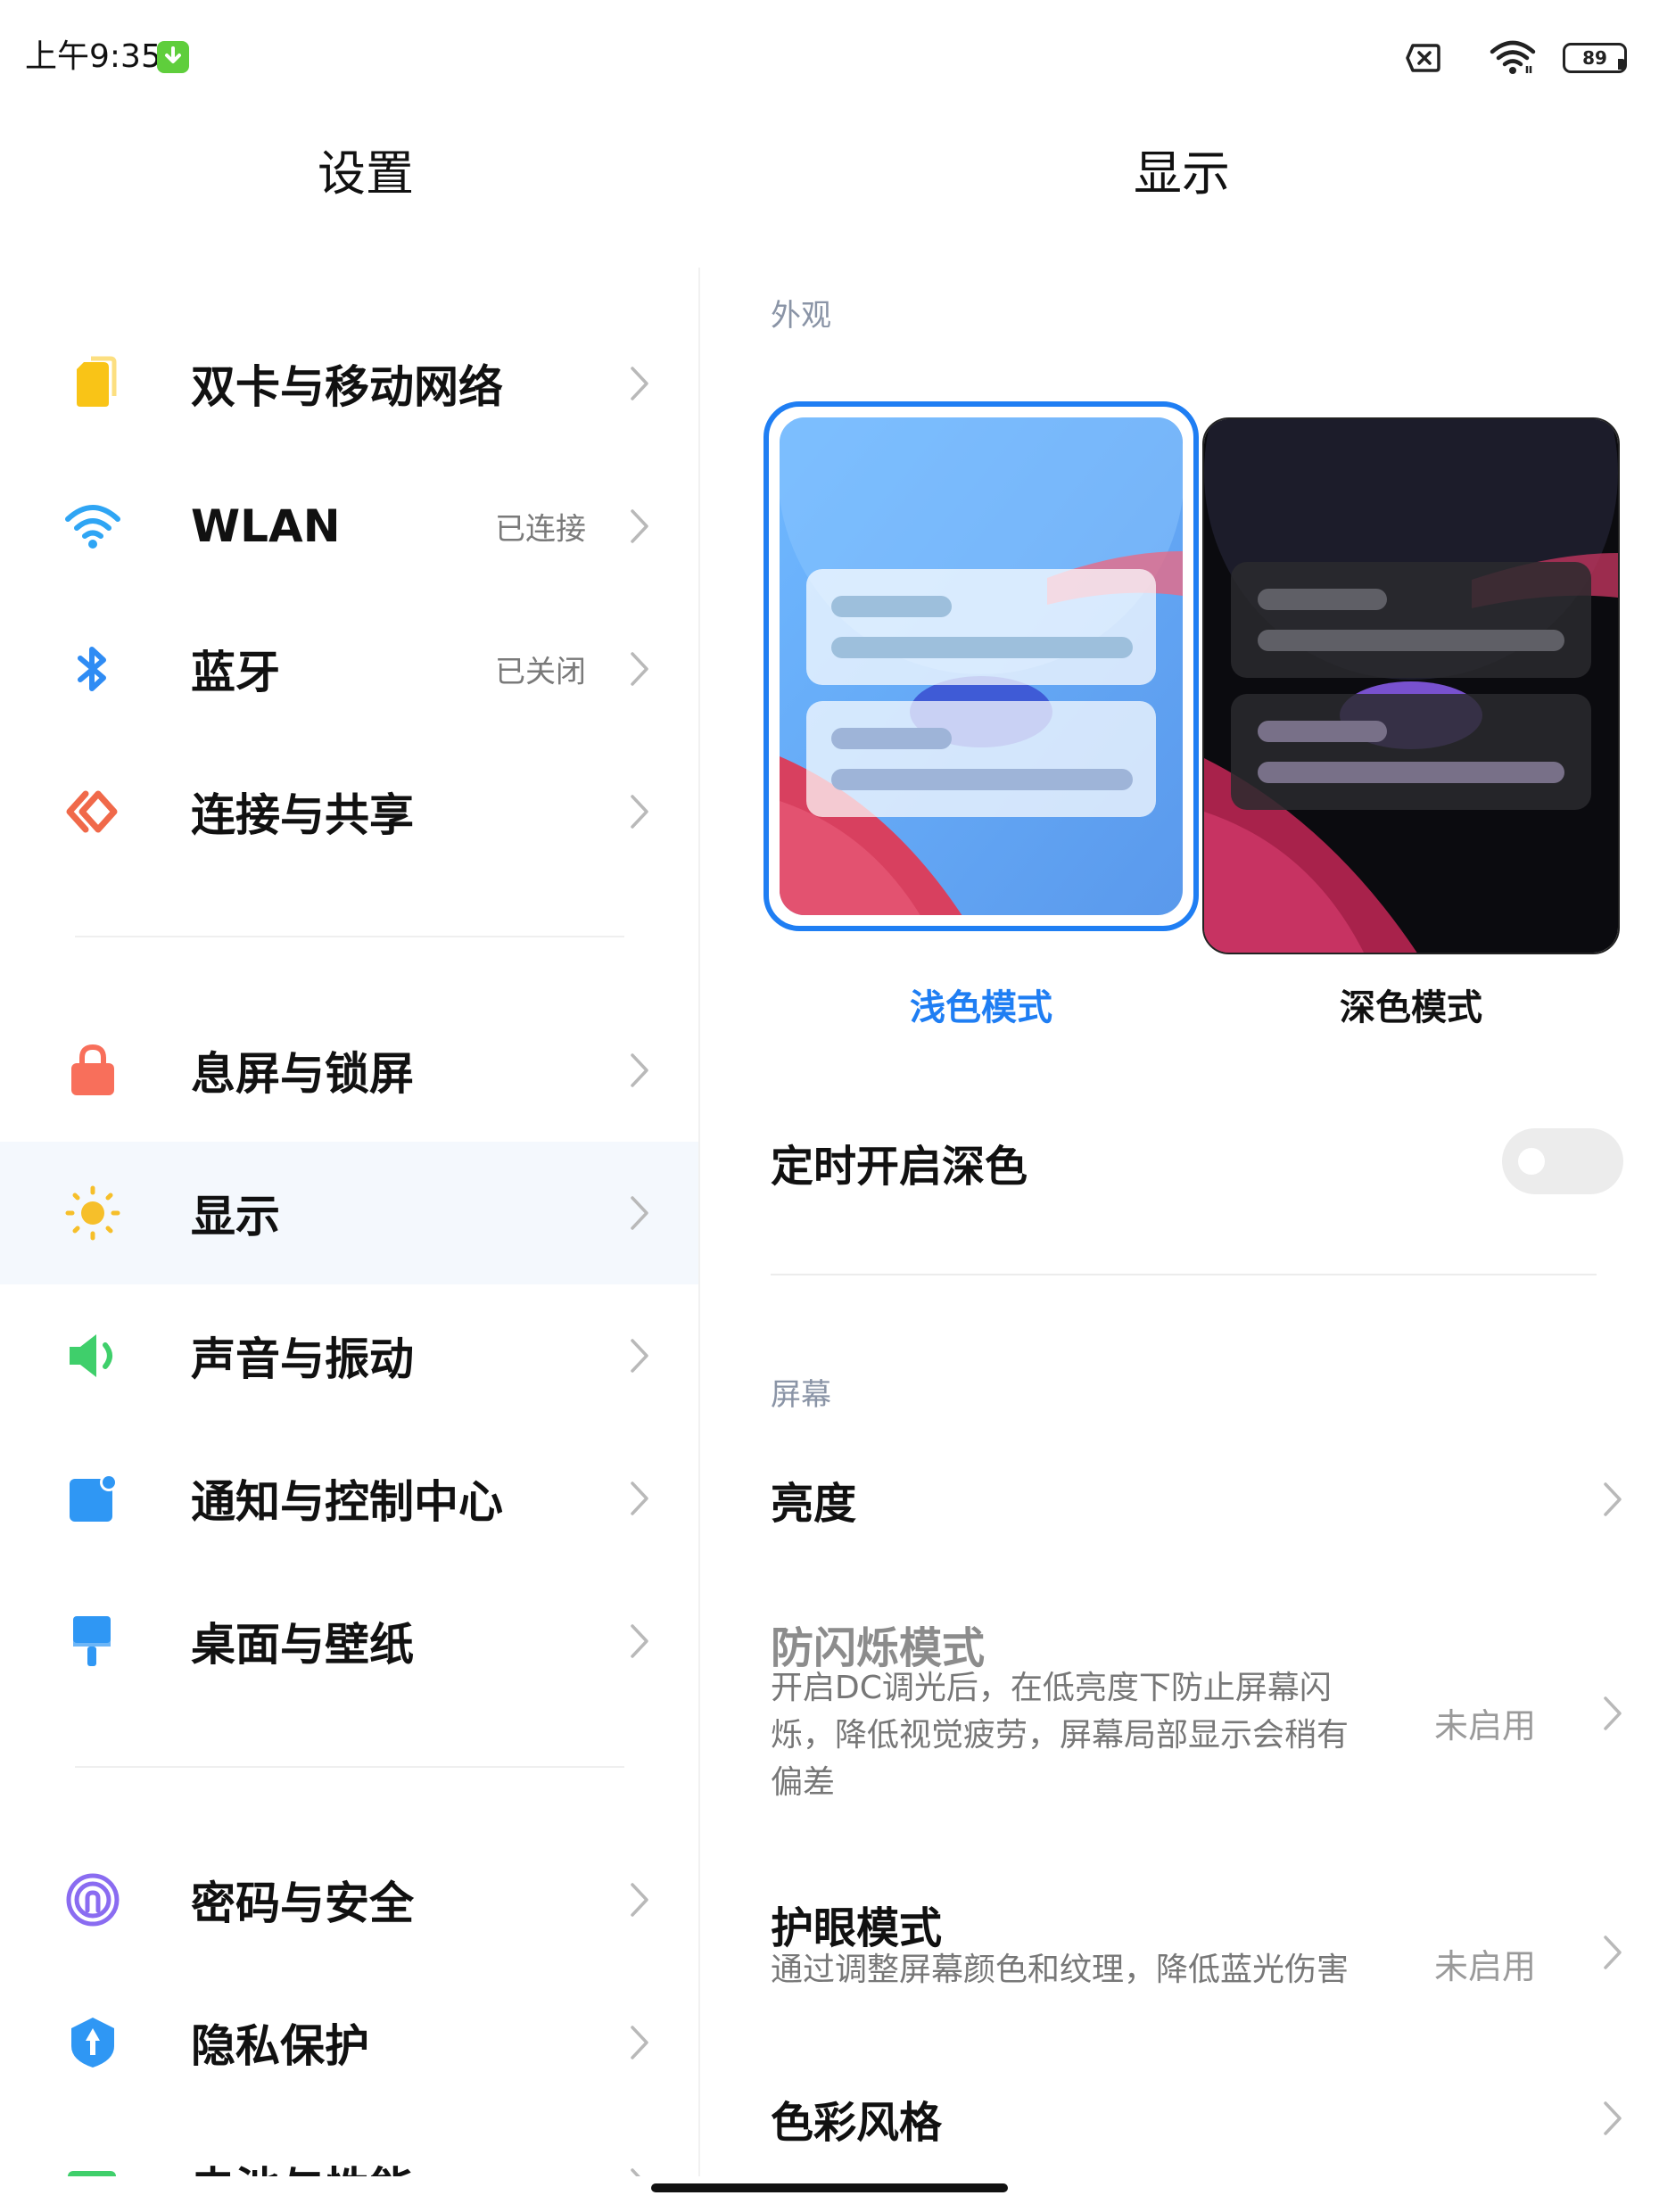 Image resolution: width=1659 pixels, height=2212 pixels. I want to click on sidebar-item-label: 密码与安全, so click(302, 1904).